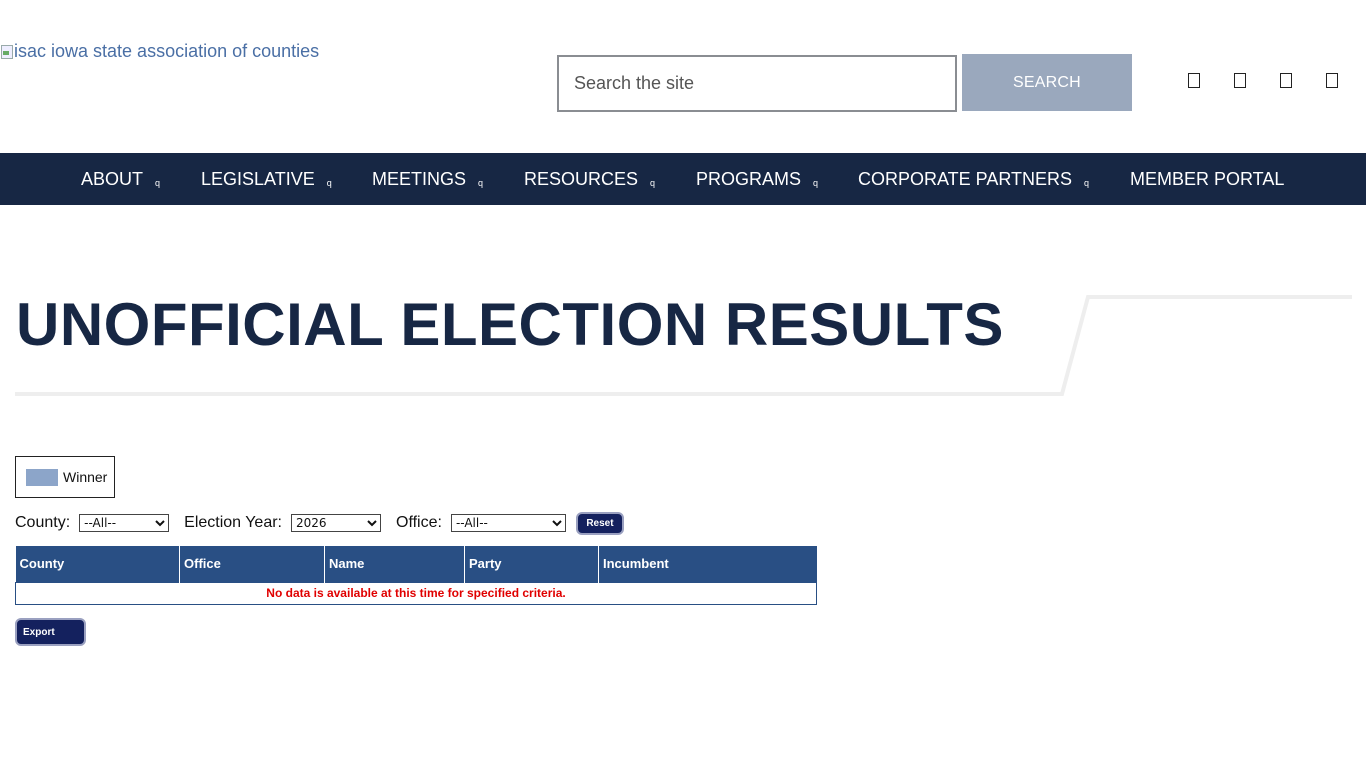 The height and width of the screenshot is (768, 1366). I want to click on legend: Winner, so click(65, 477).